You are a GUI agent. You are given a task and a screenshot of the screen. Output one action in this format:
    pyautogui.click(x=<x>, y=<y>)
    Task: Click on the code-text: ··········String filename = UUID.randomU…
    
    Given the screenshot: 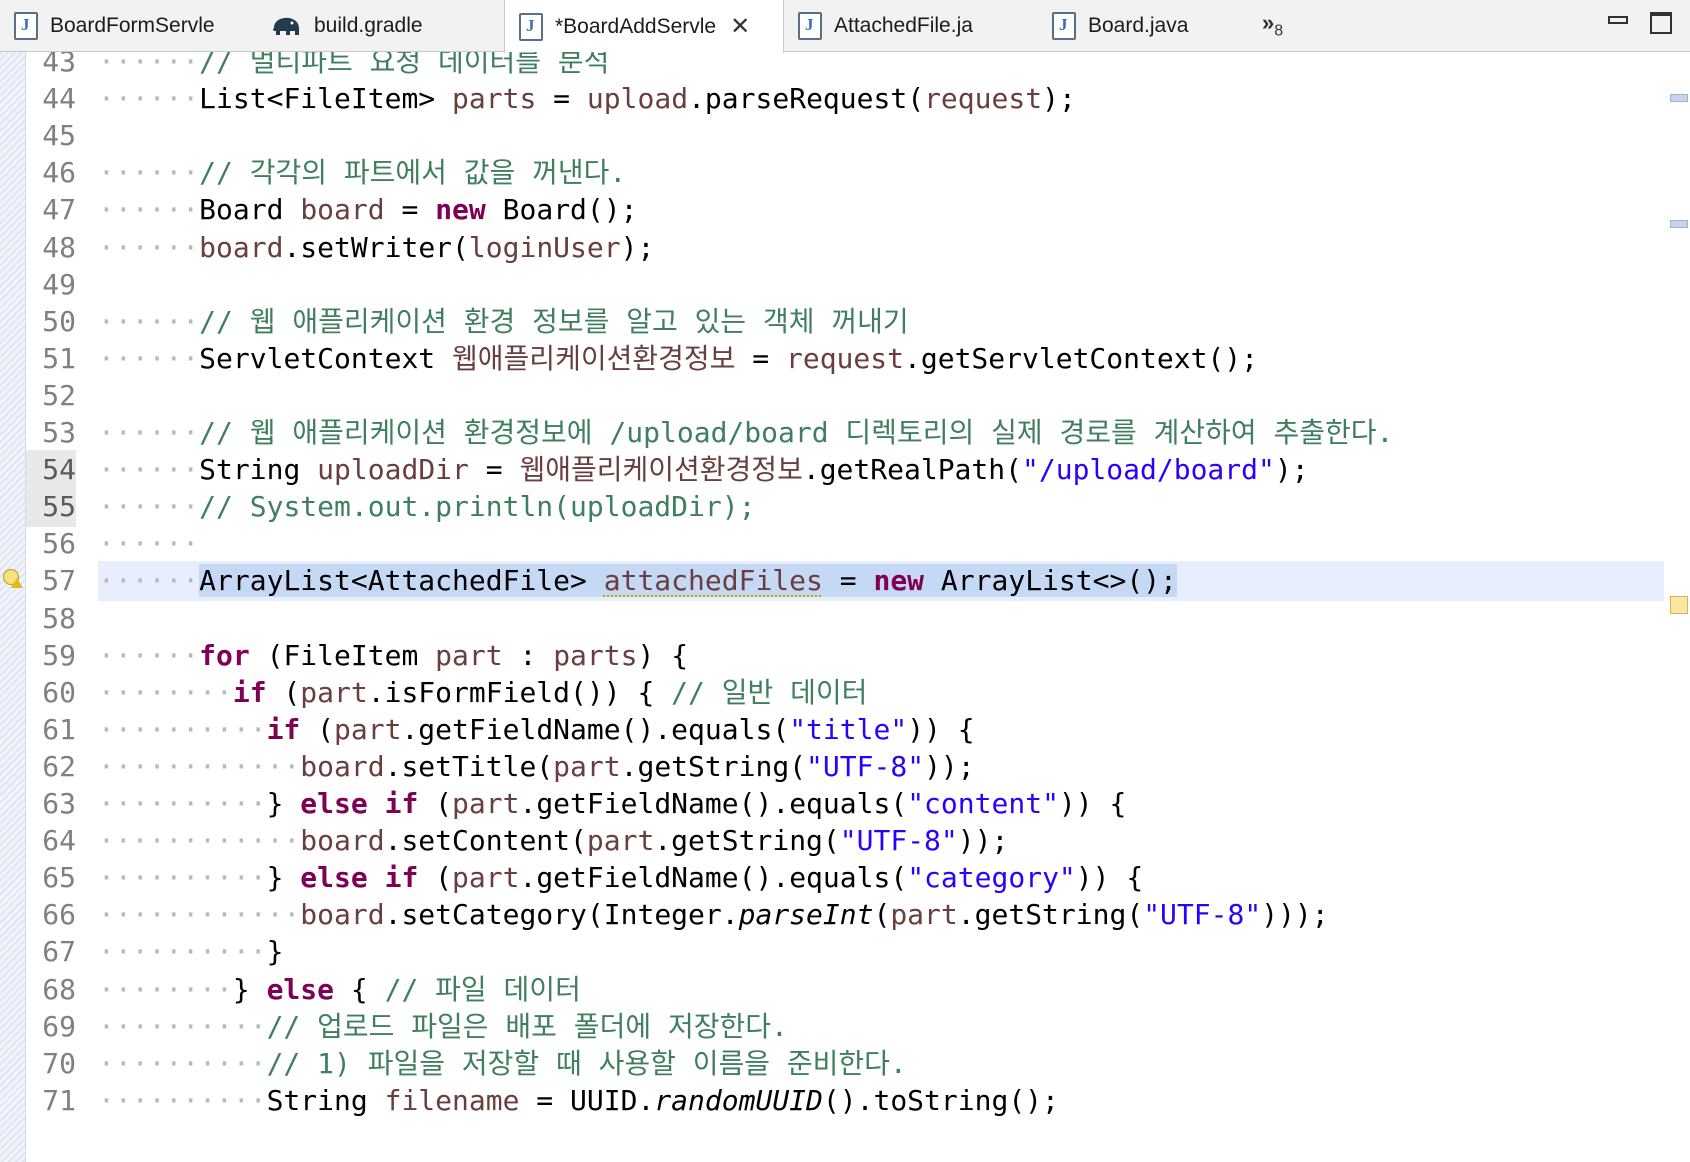 What is the action you would take?
    pyautogui.click(x=881, y=1101)
    